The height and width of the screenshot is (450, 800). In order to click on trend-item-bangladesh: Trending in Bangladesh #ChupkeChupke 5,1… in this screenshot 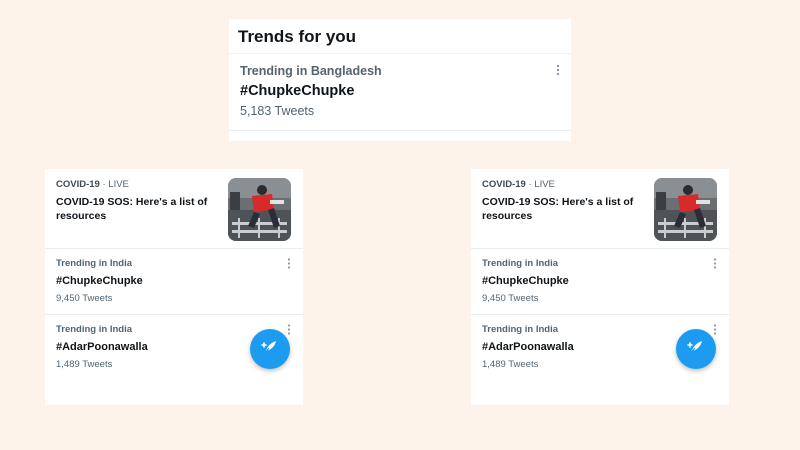, I will do `click(400, 92)`.